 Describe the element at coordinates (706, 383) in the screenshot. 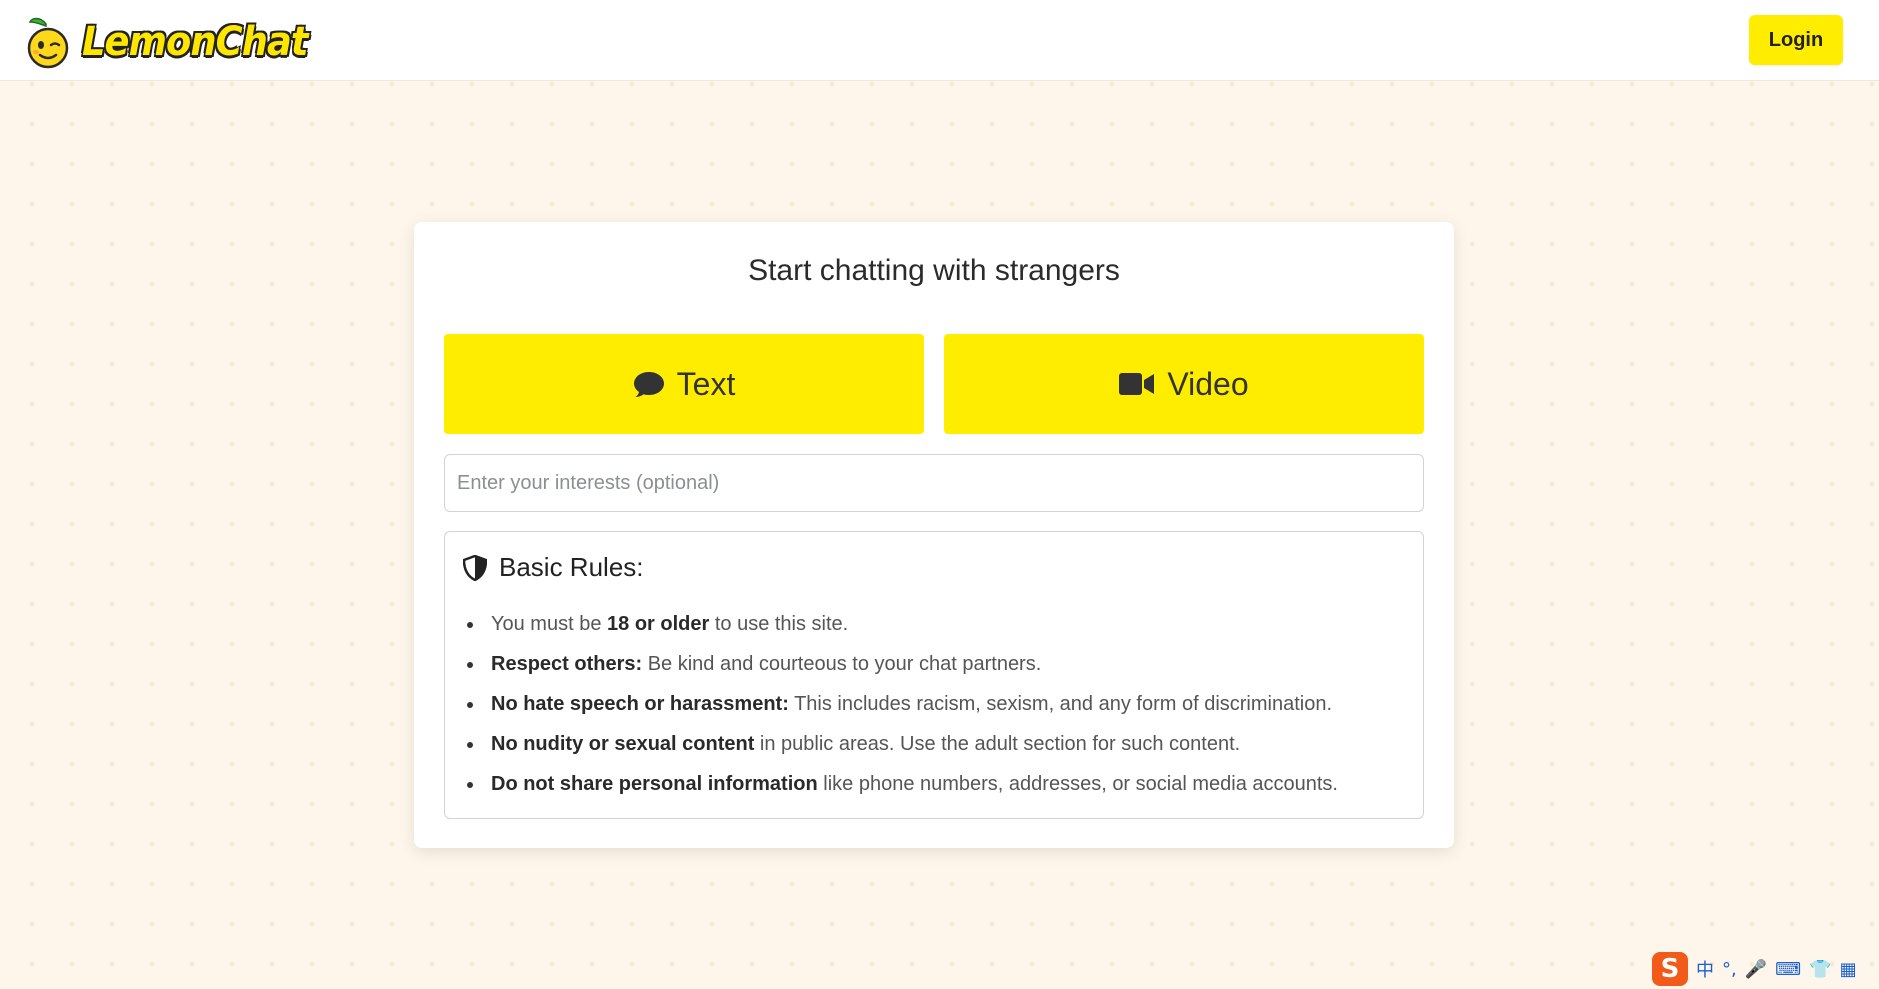

I see `text-button-label: Text` at that location.